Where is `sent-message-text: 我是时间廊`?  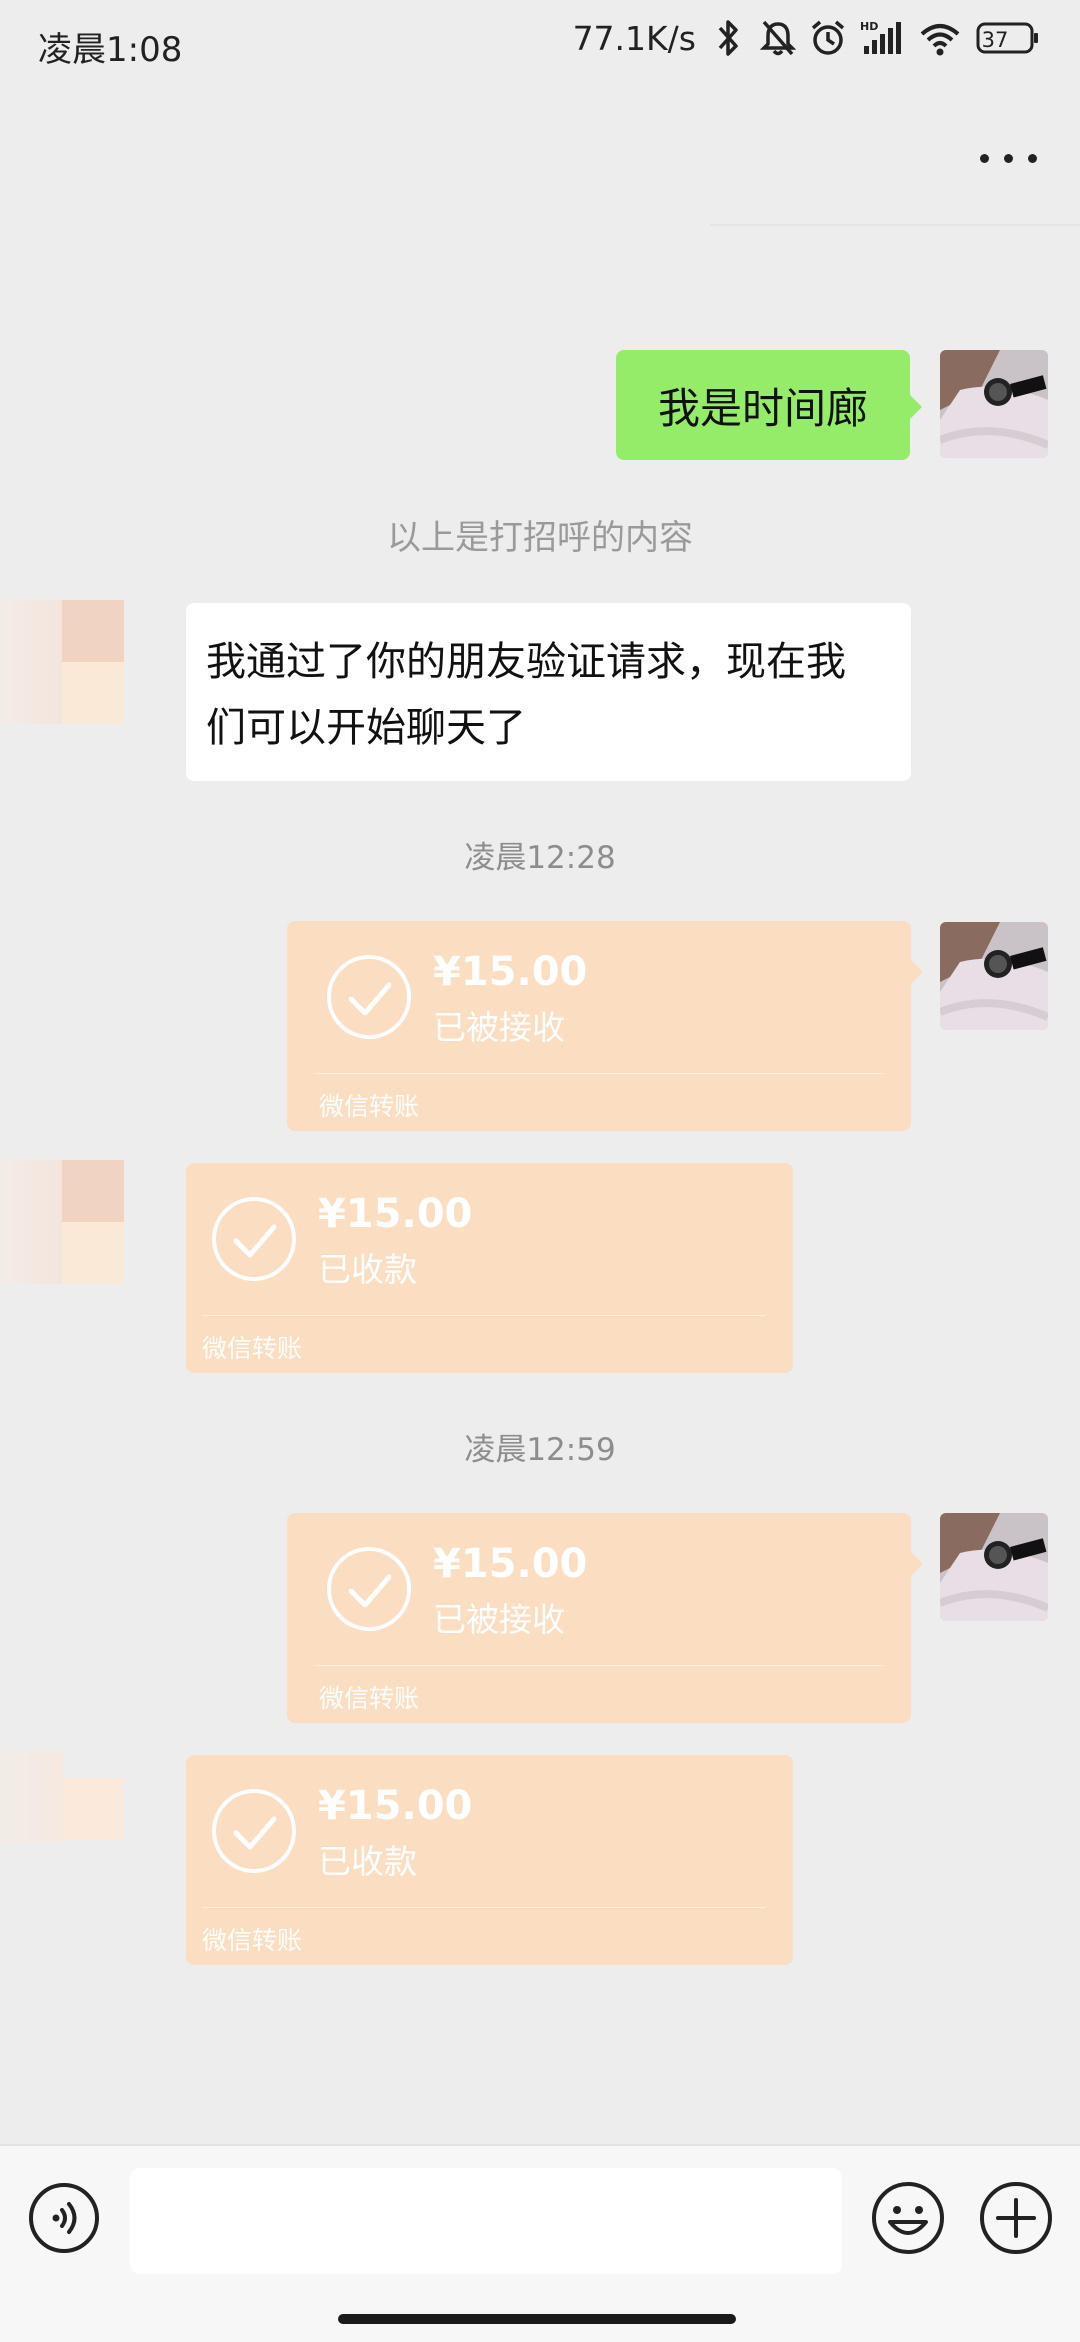
sent-message-text: 我是时间廊 is located at coordinates (762, 408).